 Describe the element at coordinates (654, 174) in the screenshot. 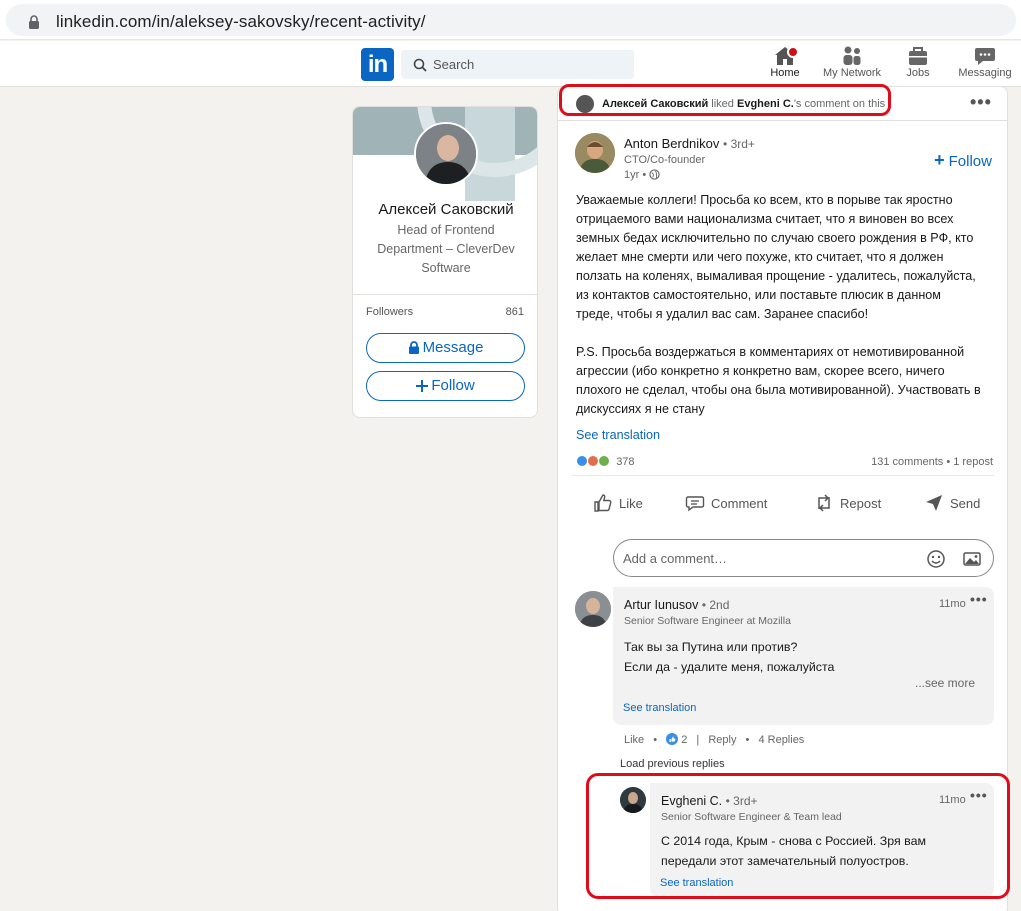

I see `globe-icon` at that location.